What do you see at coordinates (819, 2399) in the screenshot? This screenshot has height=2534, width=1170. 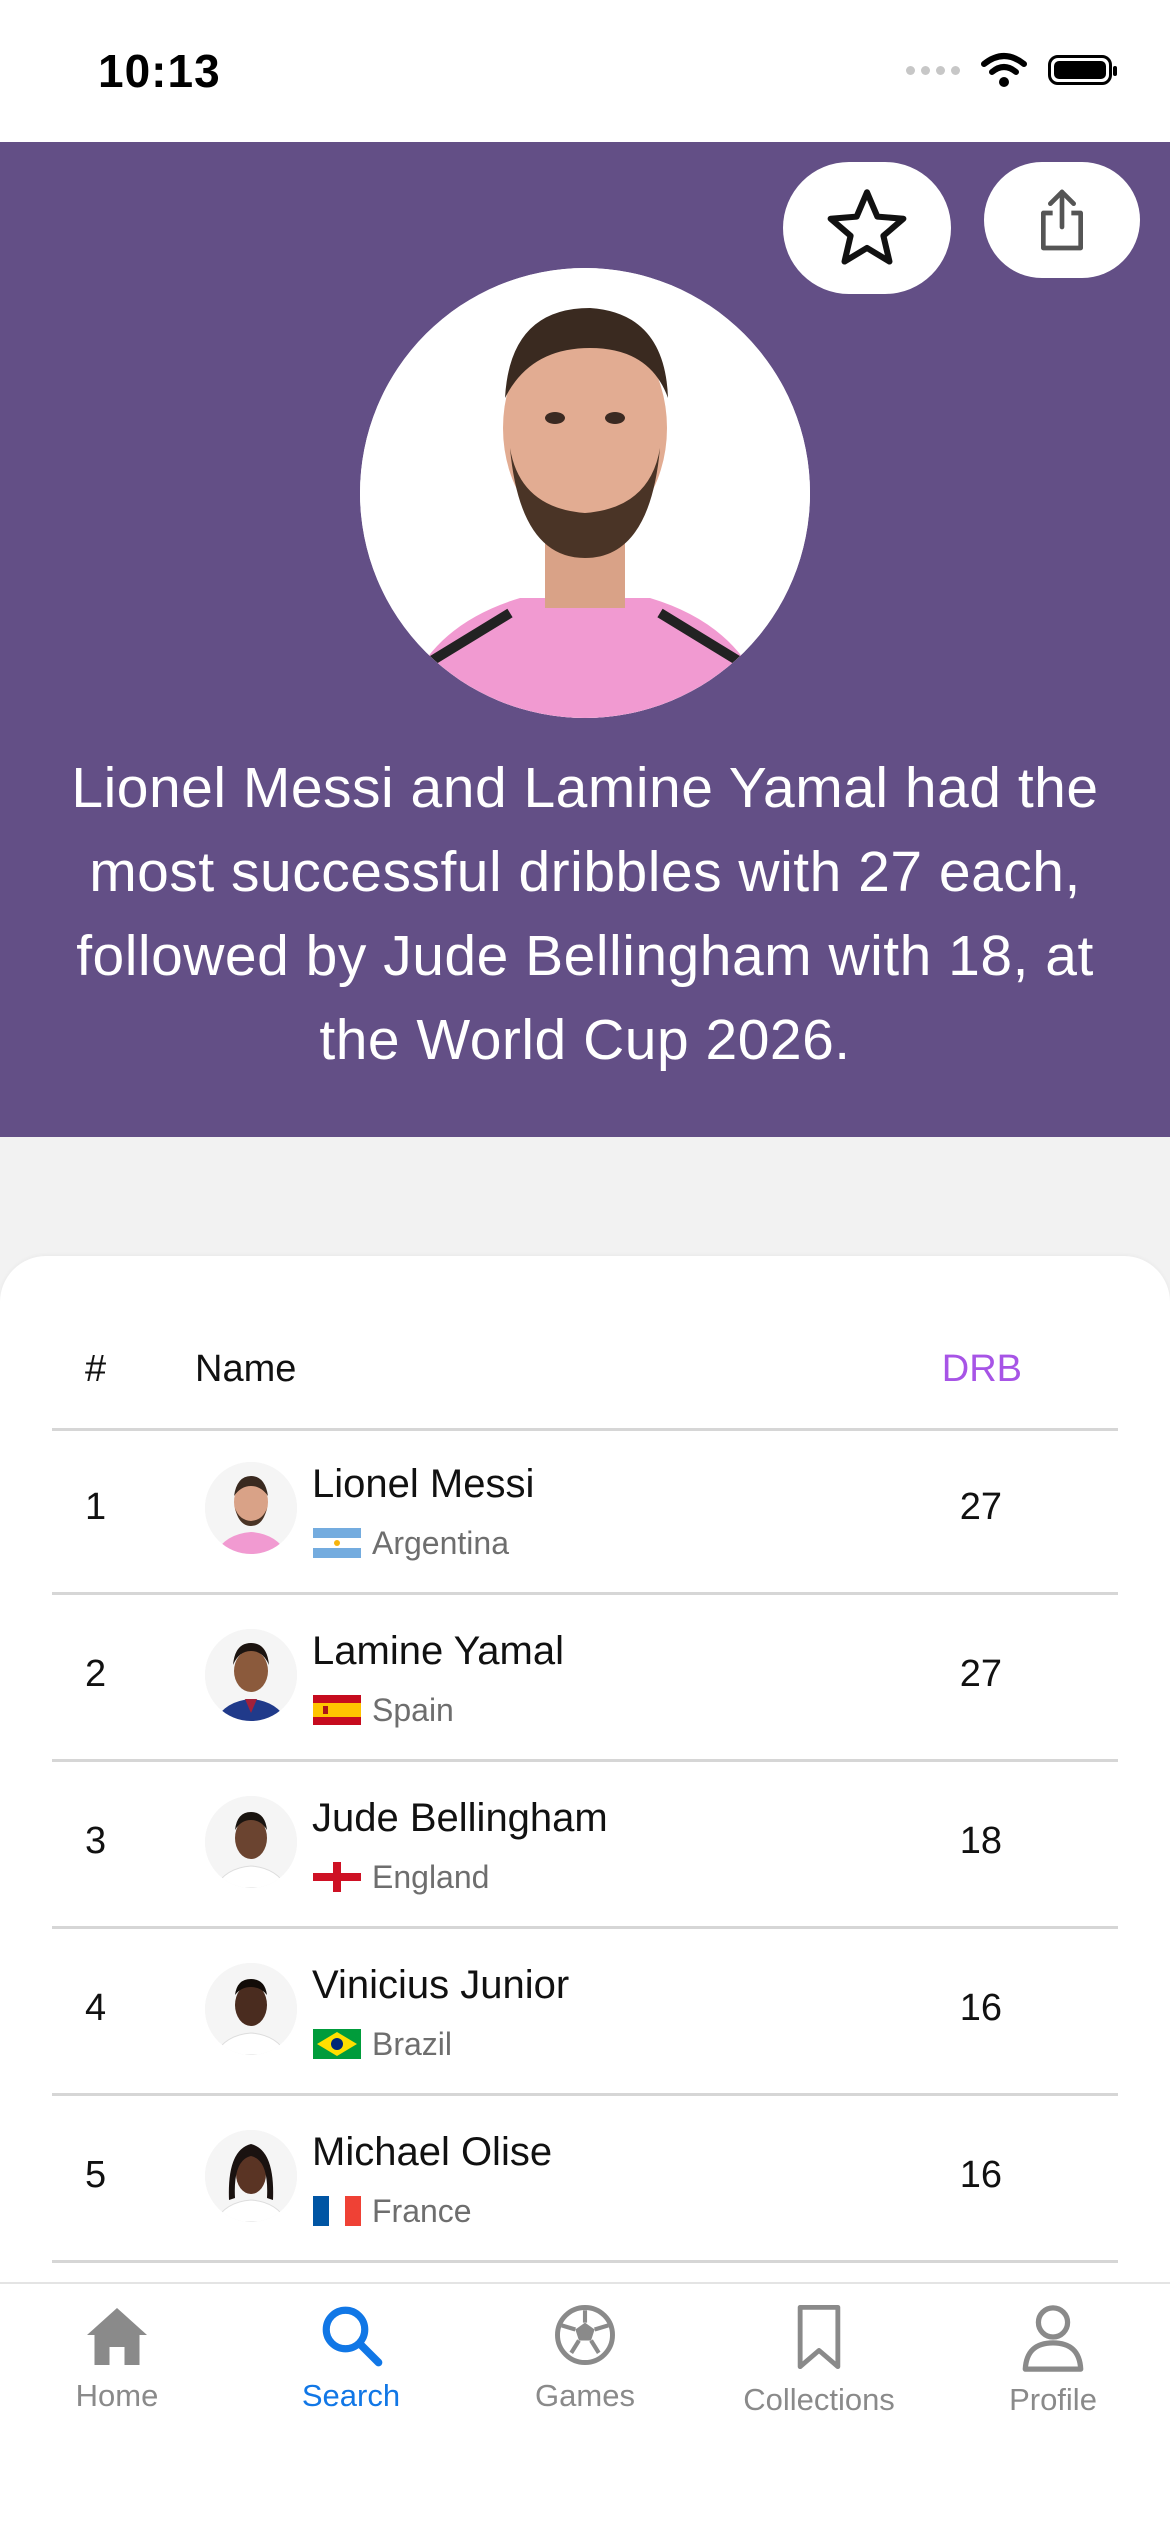 I see `tab-label: Collections` at bounding box center [819, 2399].